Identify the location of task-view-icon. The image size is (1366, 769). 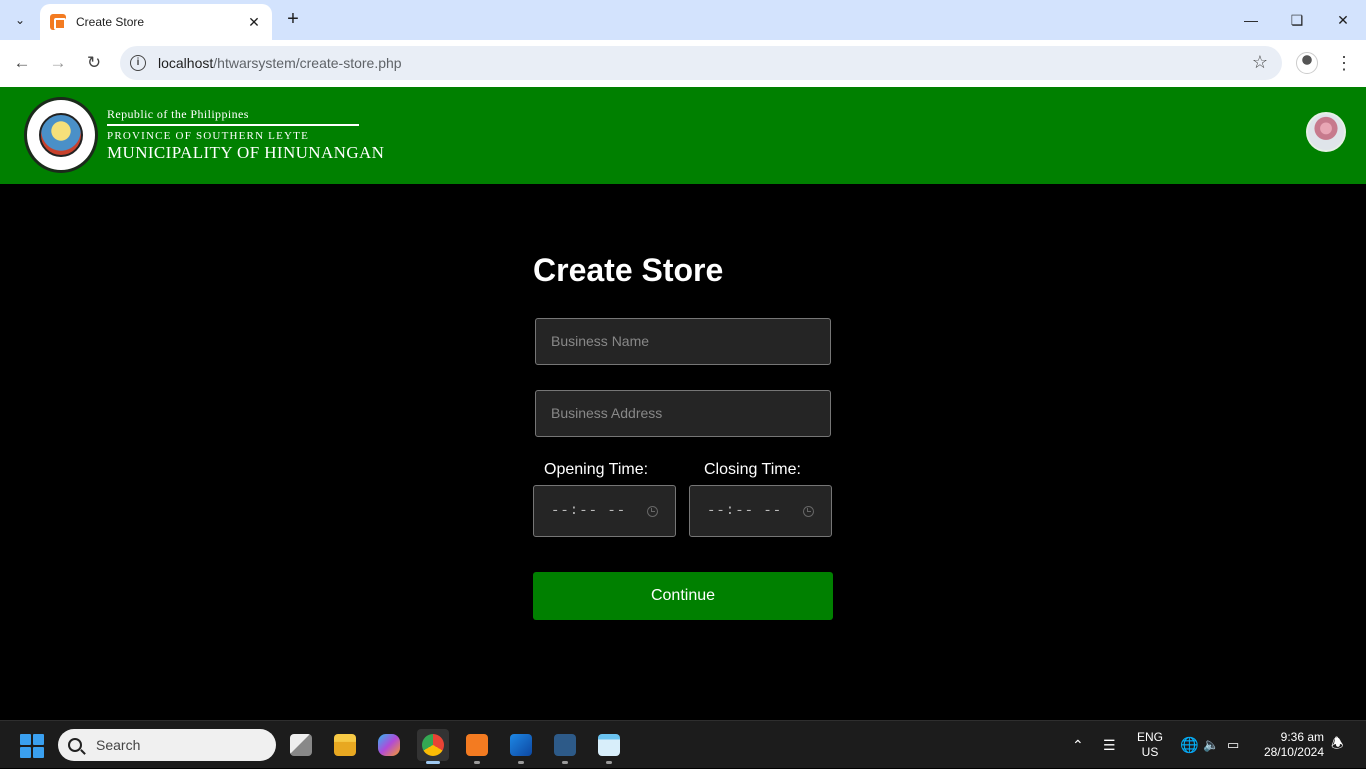
(301, 745).